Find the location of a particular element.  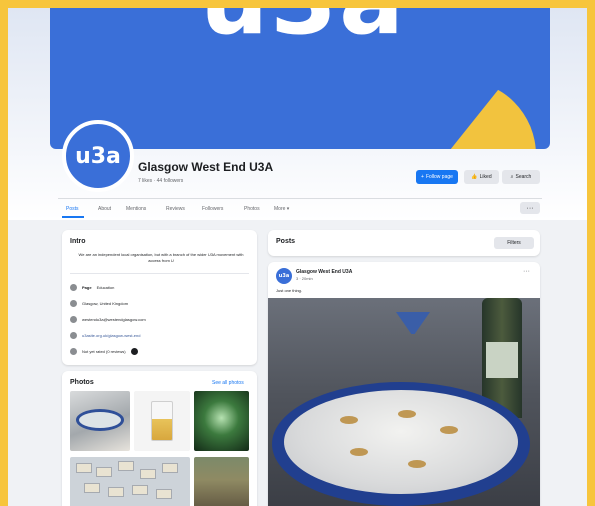

more-icon: ··· is located at coordinates (530, 208).